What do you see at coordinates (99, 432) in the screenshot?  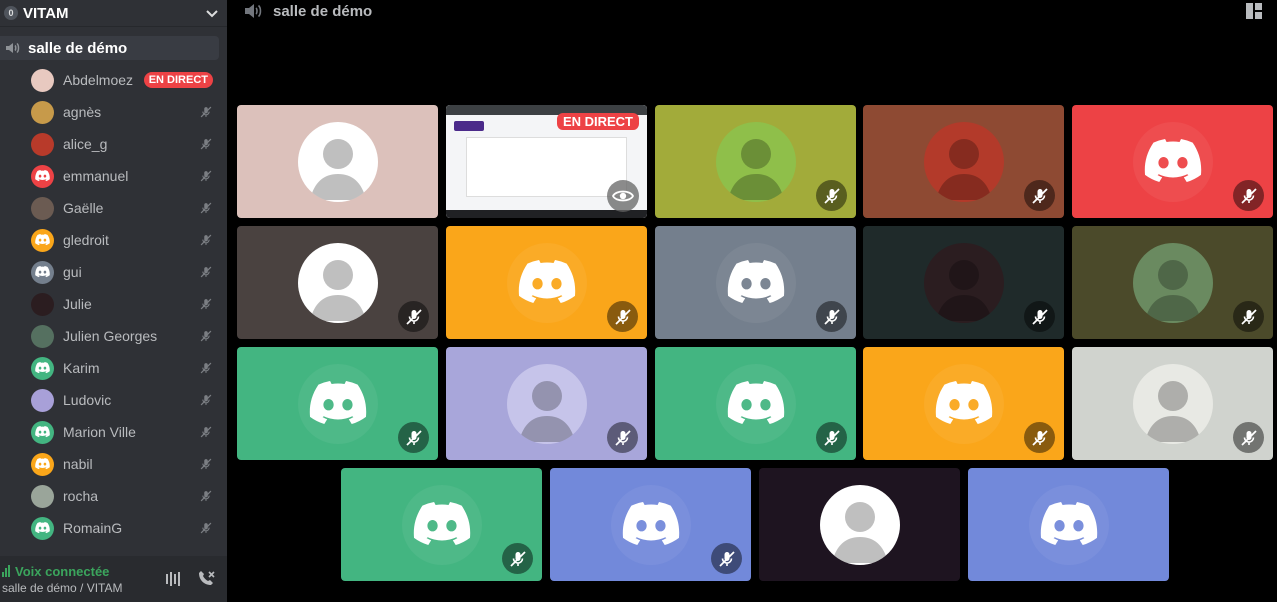 I see `member-name: Marion Ville` at bounding box center [99, 432].